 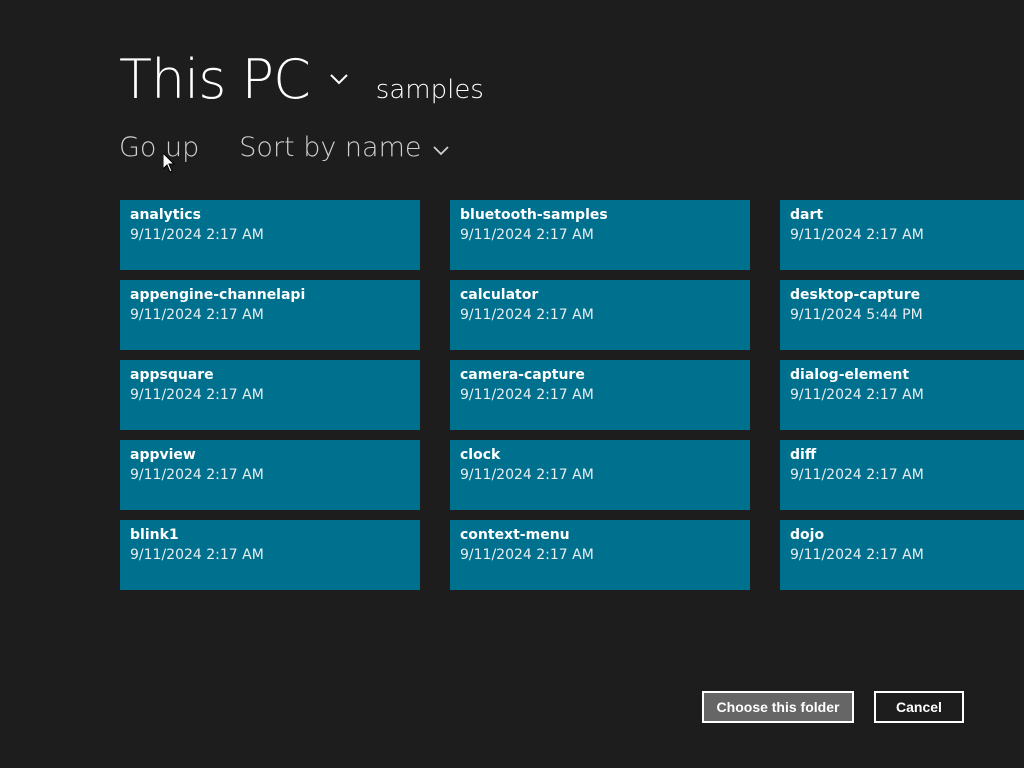 I want to click on folder-name: dojo, so click(x=807, y=535).